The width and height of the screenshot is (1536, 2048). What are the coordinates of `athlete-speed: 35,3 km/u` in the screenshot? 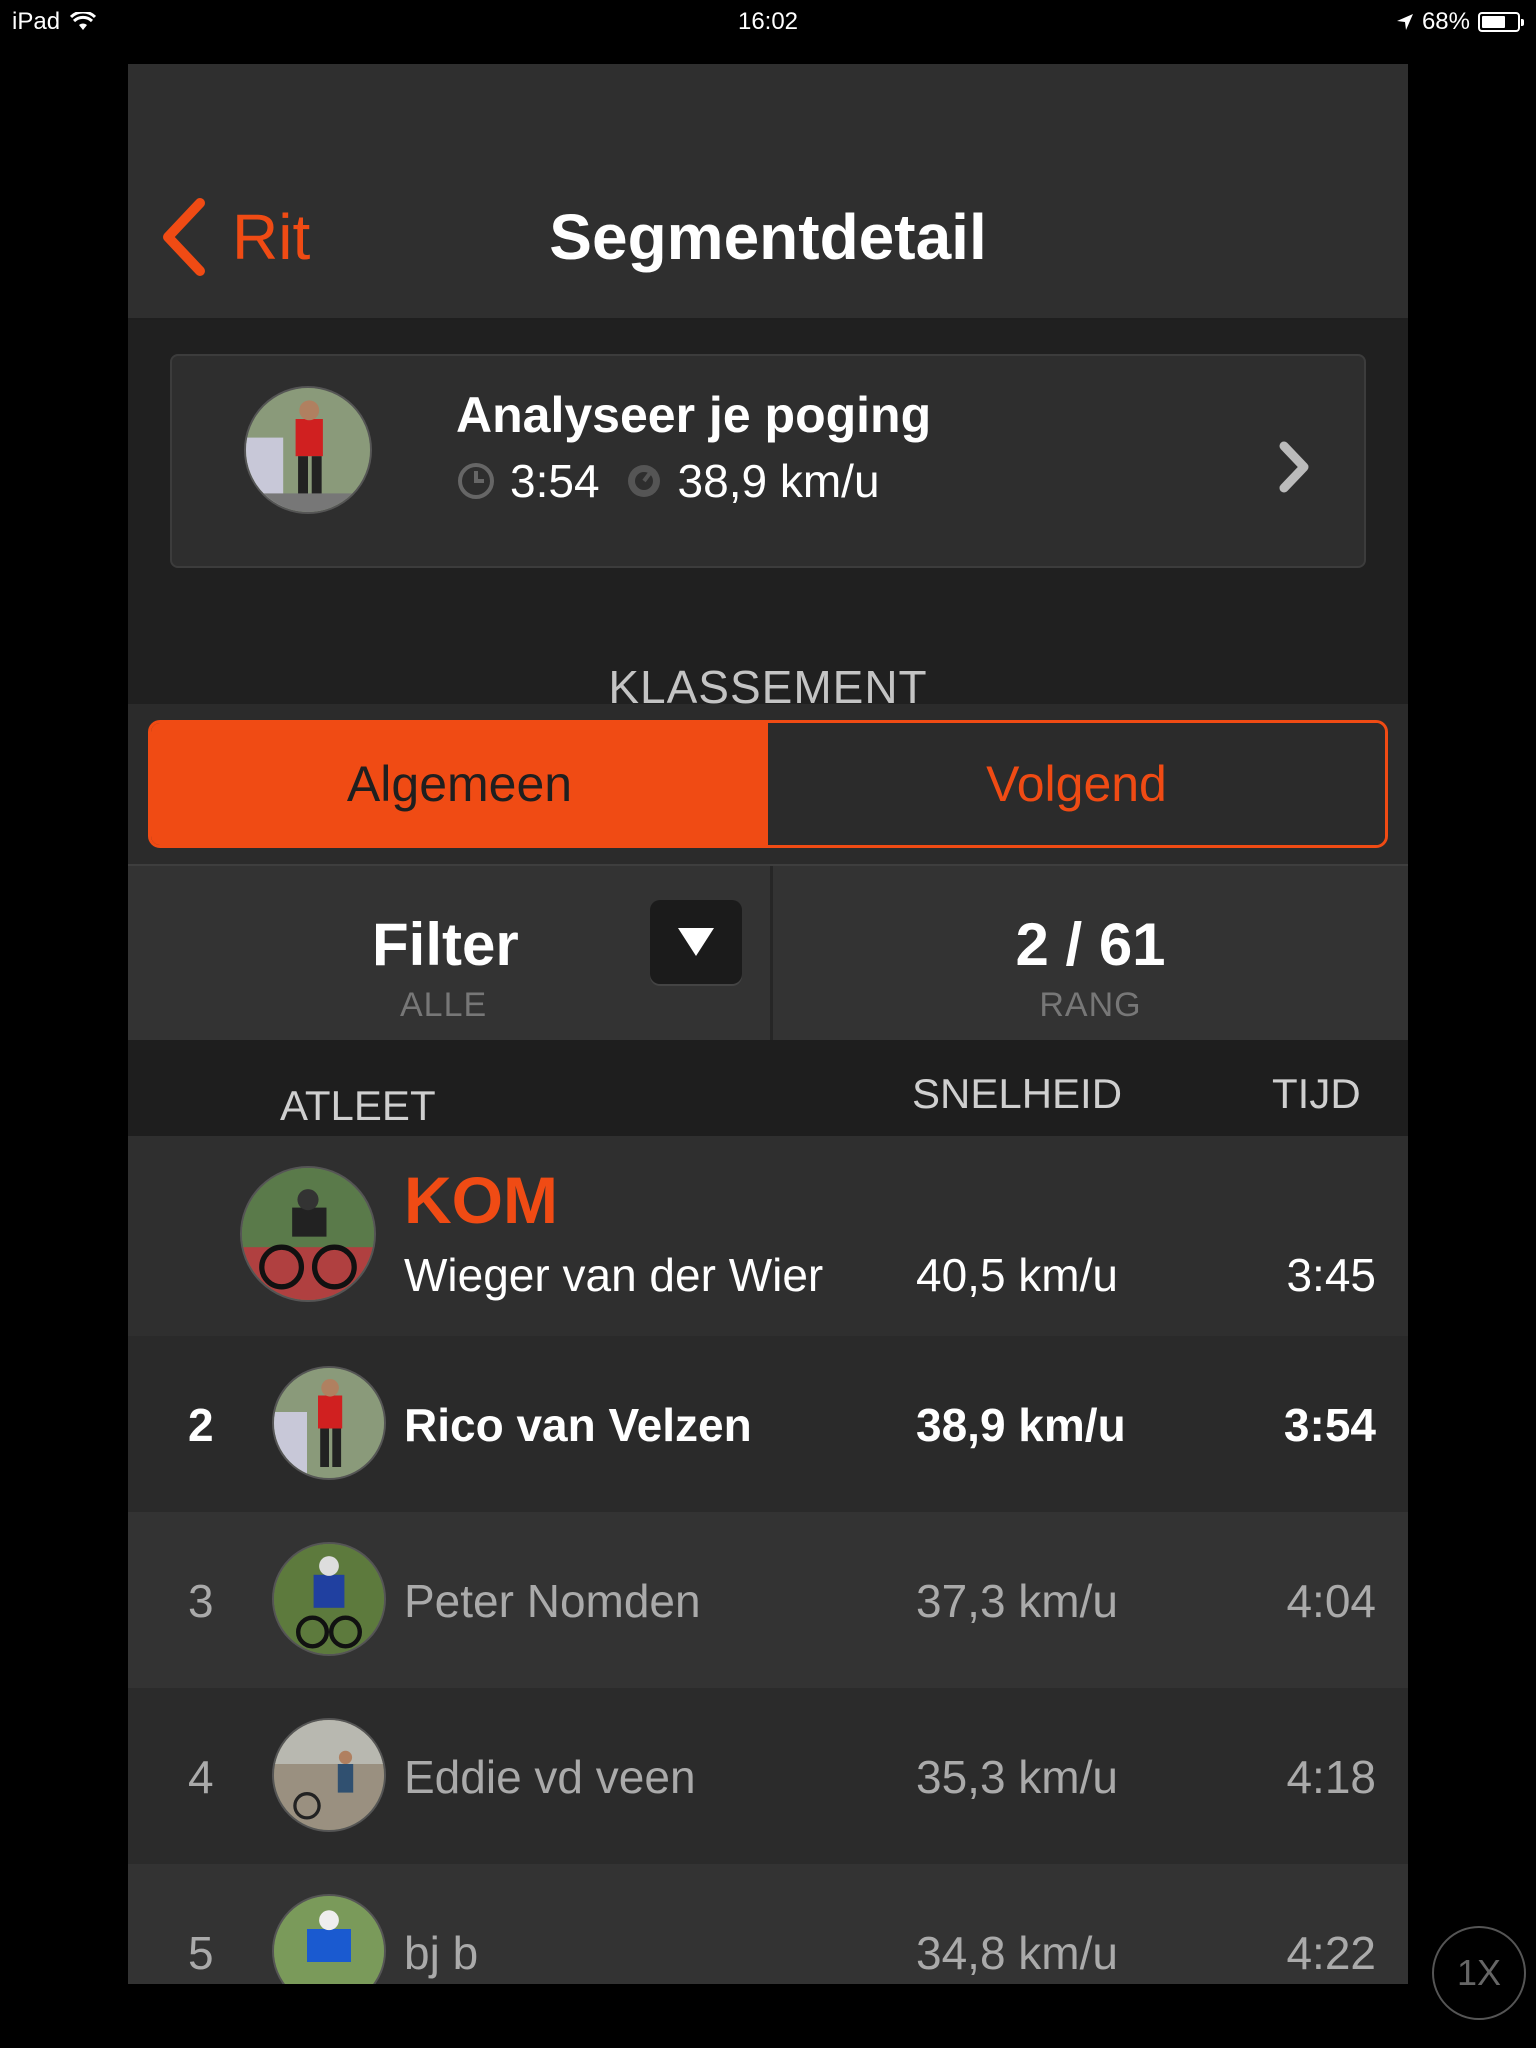 It's located at (1017, 1777).